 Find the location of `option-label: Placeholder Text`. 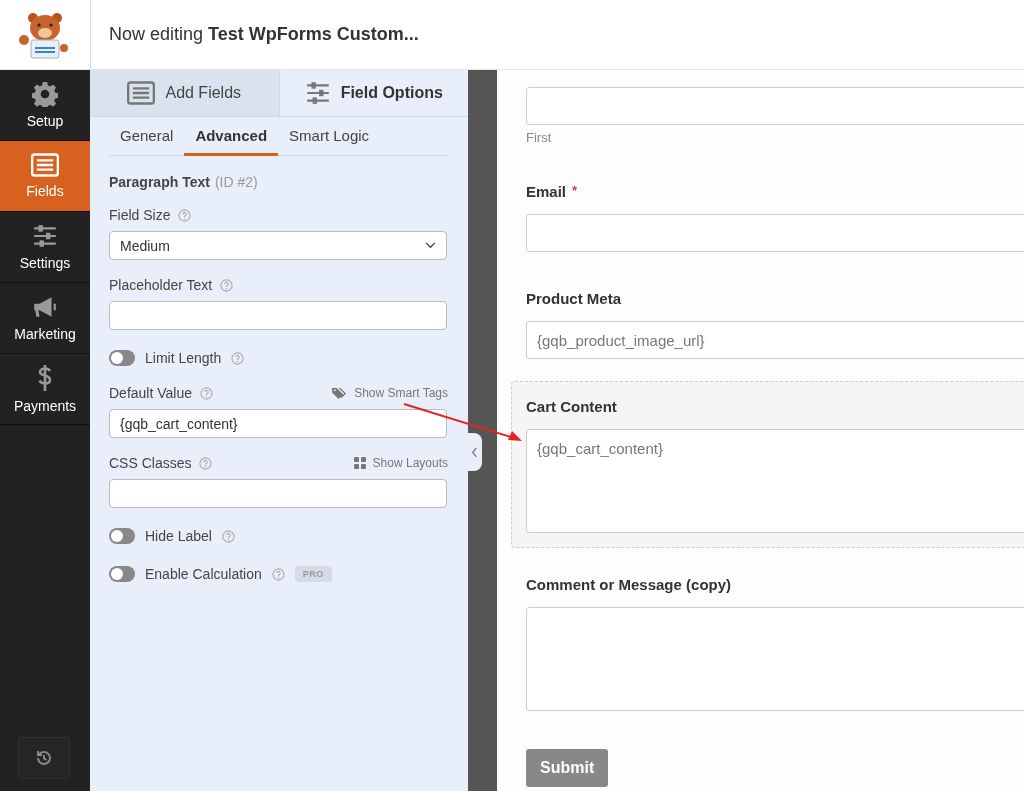

option-label: Placeholder Text is located at coordinates (161, 285).